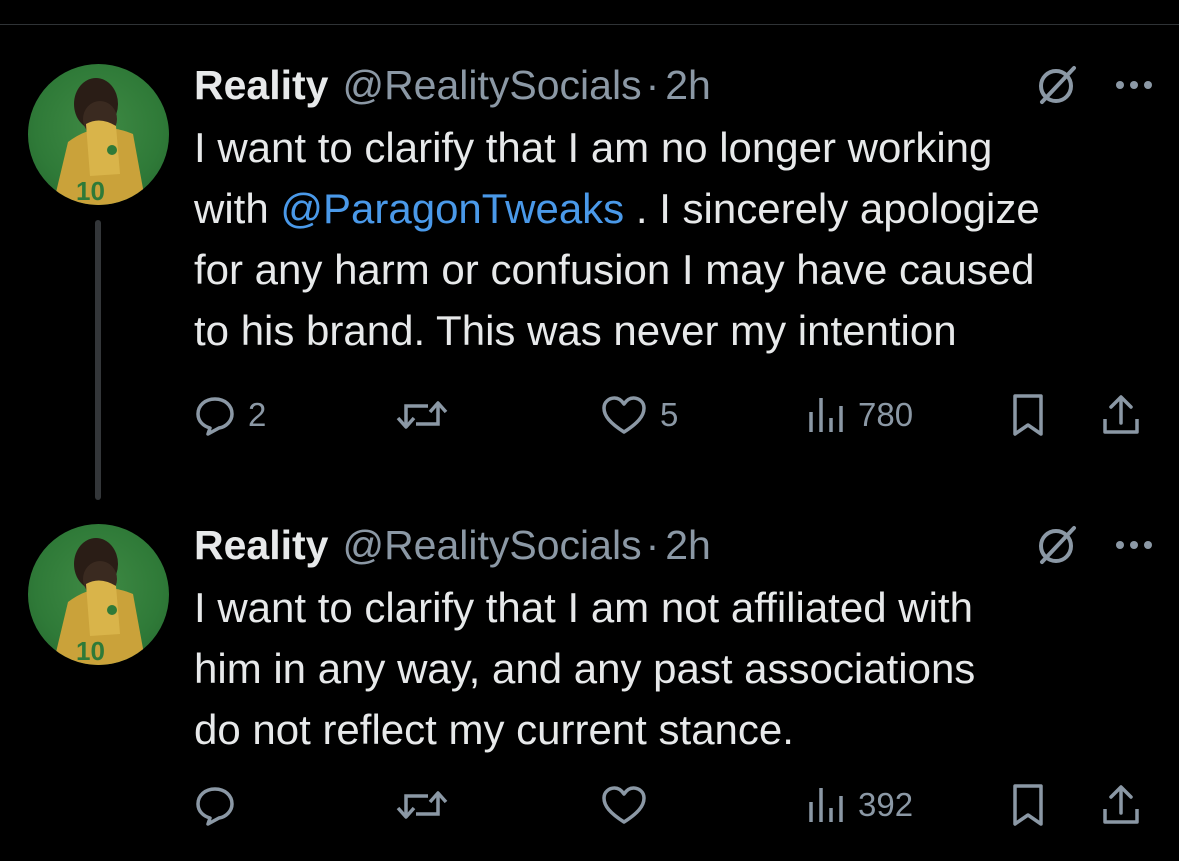 This screenshot has width=1179, height=861. What do you see at coordinates (98, 360) in the screenshot?
I see `thread-line` at bounding box center [98, 360].